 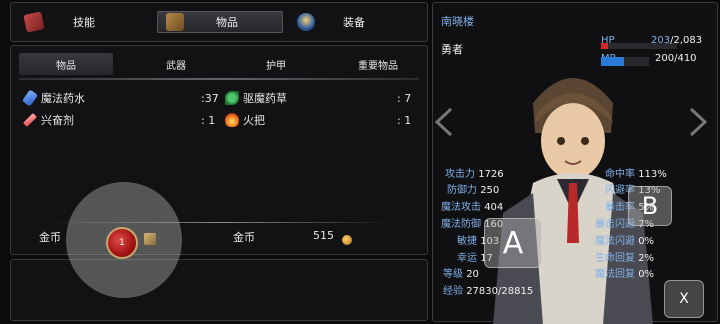 I want to click on stat-mp-regen: 魔法回复 0%, so click(x=625, y=274).